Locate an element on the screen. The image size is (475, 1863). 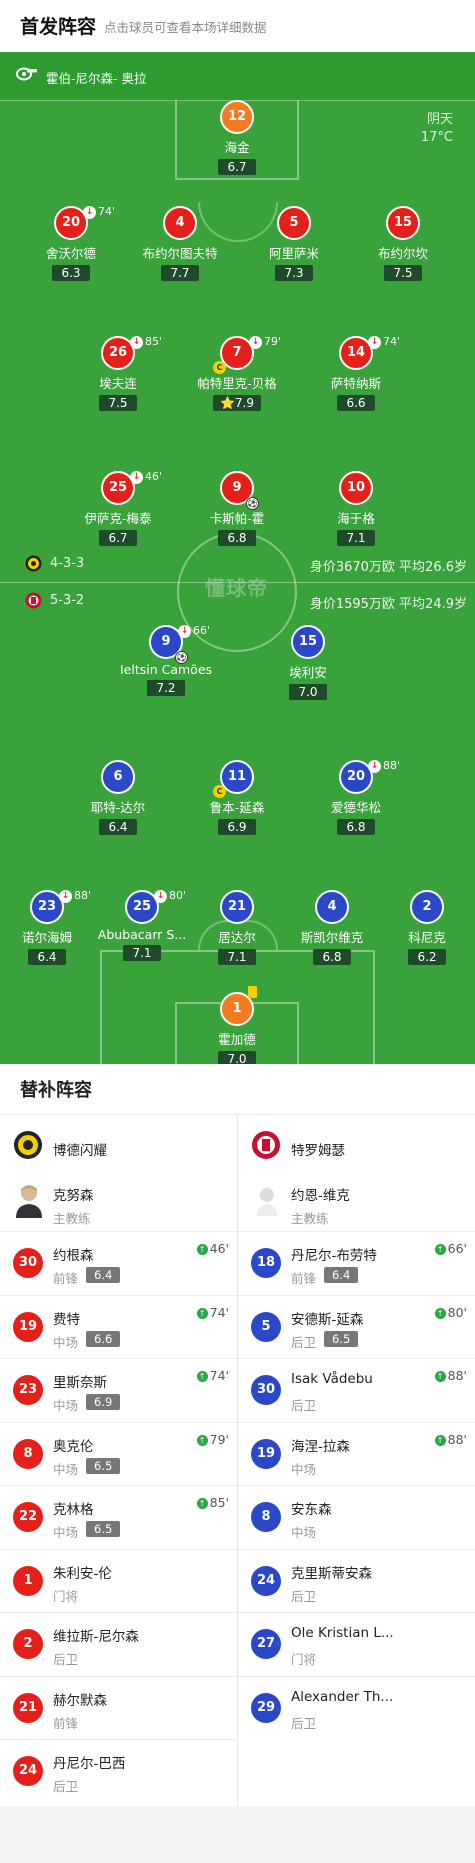
player-name: 阿里萨米 is located at coordinates (293, 253).